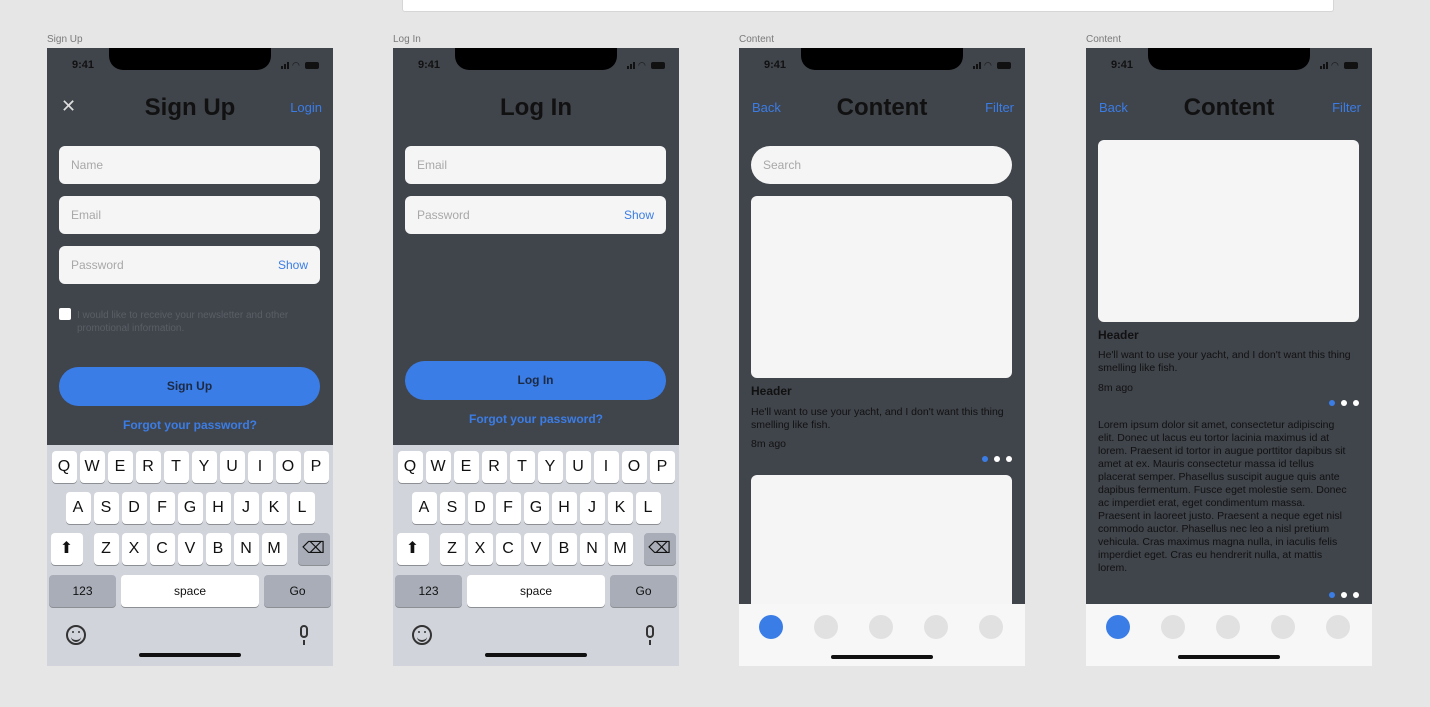  Describe the element at coordinates (189, 165) in the screenshot. I see `name-field: Name` at that location.